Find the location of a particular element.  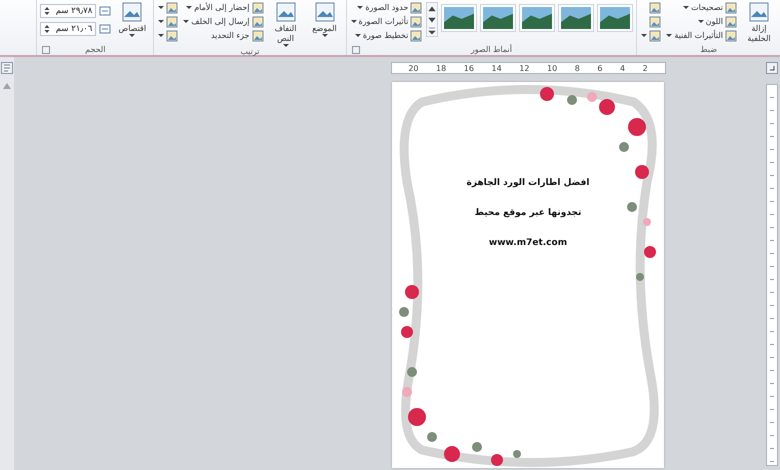

ribbon-button: جزء التحديد is located at coordinates (223, 35).